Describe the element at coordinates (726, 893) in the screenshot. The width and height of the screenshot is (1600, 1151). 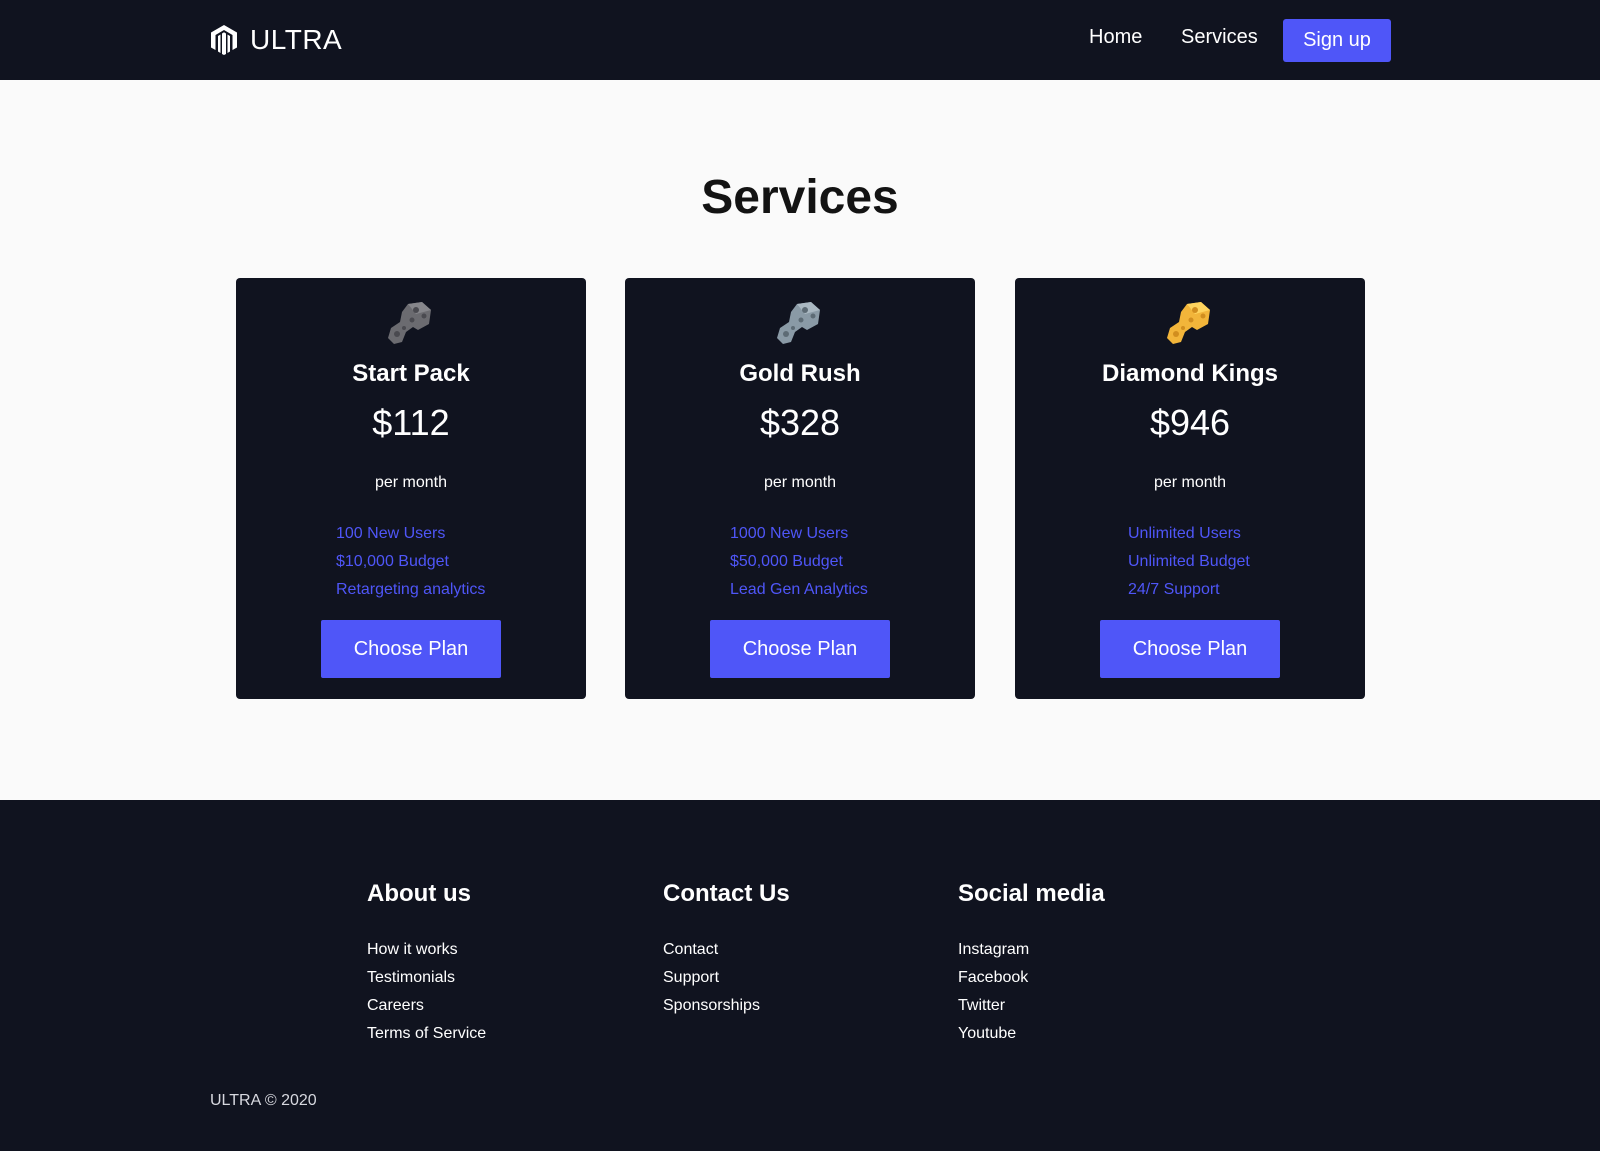
I see `footer-heading: Contact Us` at that location.